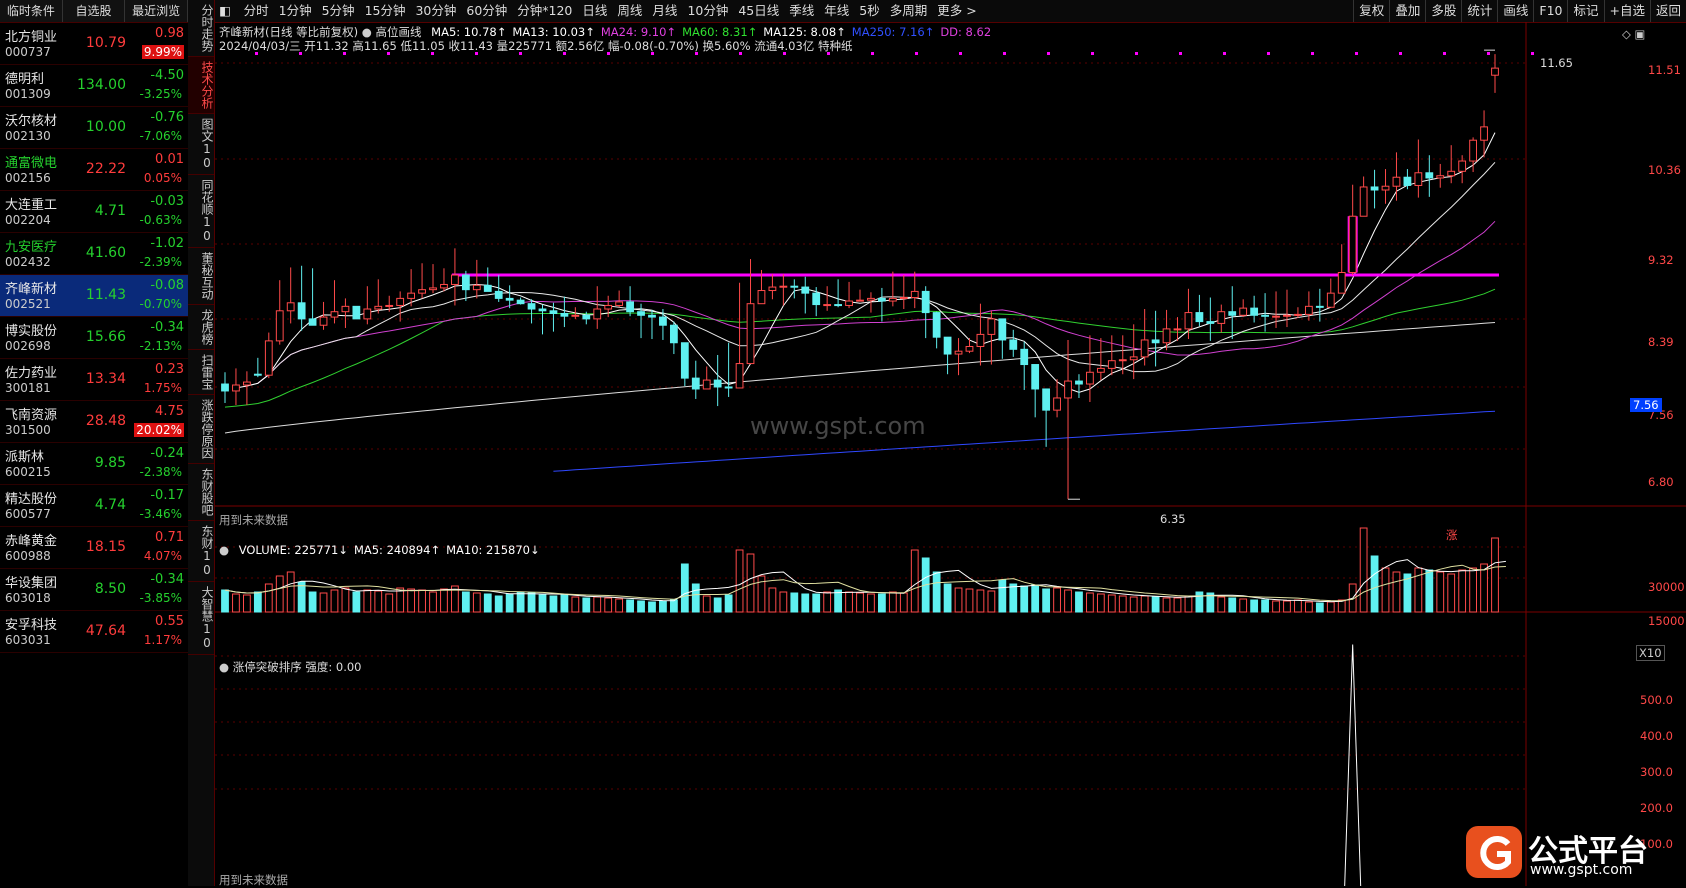 The height and width of the screenshot is (888, 1686). Describe the element at coordinates (160, 136) in the screenshot. I see `stock-pct: -7.06%` at that location.